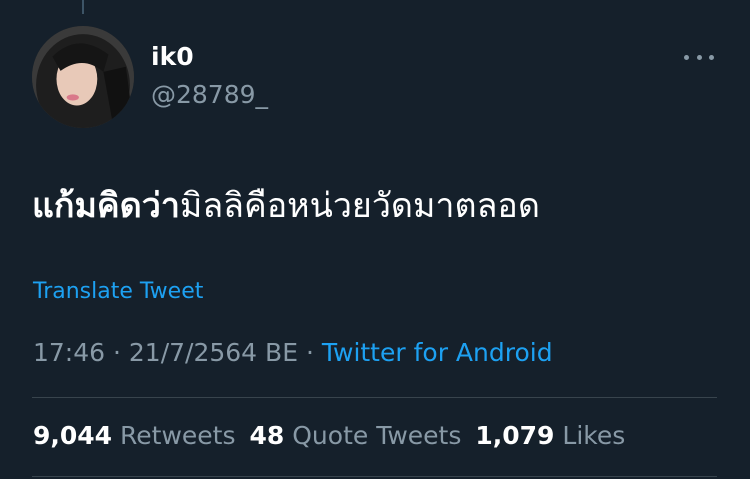 The height and width of the screenshot is (479, 750). I want to click on likes-stat: 1,079 Likes, so click(550, 435).